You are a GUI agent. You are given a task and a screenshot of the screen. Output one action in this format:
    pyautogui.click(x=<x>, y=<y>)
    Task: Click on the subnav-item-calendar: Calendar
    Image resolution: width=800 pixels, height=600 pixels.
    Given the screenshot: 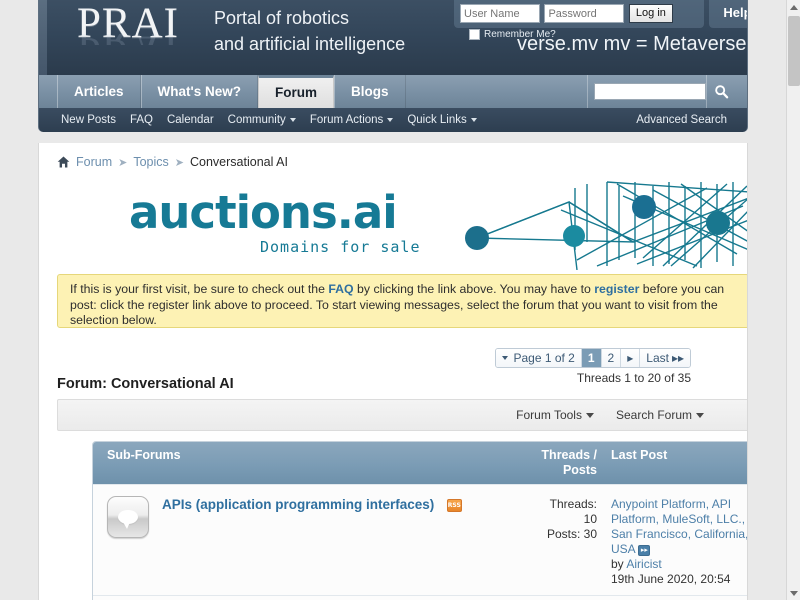 What is the action you would take?
    pyautogui.click(x=190, y=120)
    